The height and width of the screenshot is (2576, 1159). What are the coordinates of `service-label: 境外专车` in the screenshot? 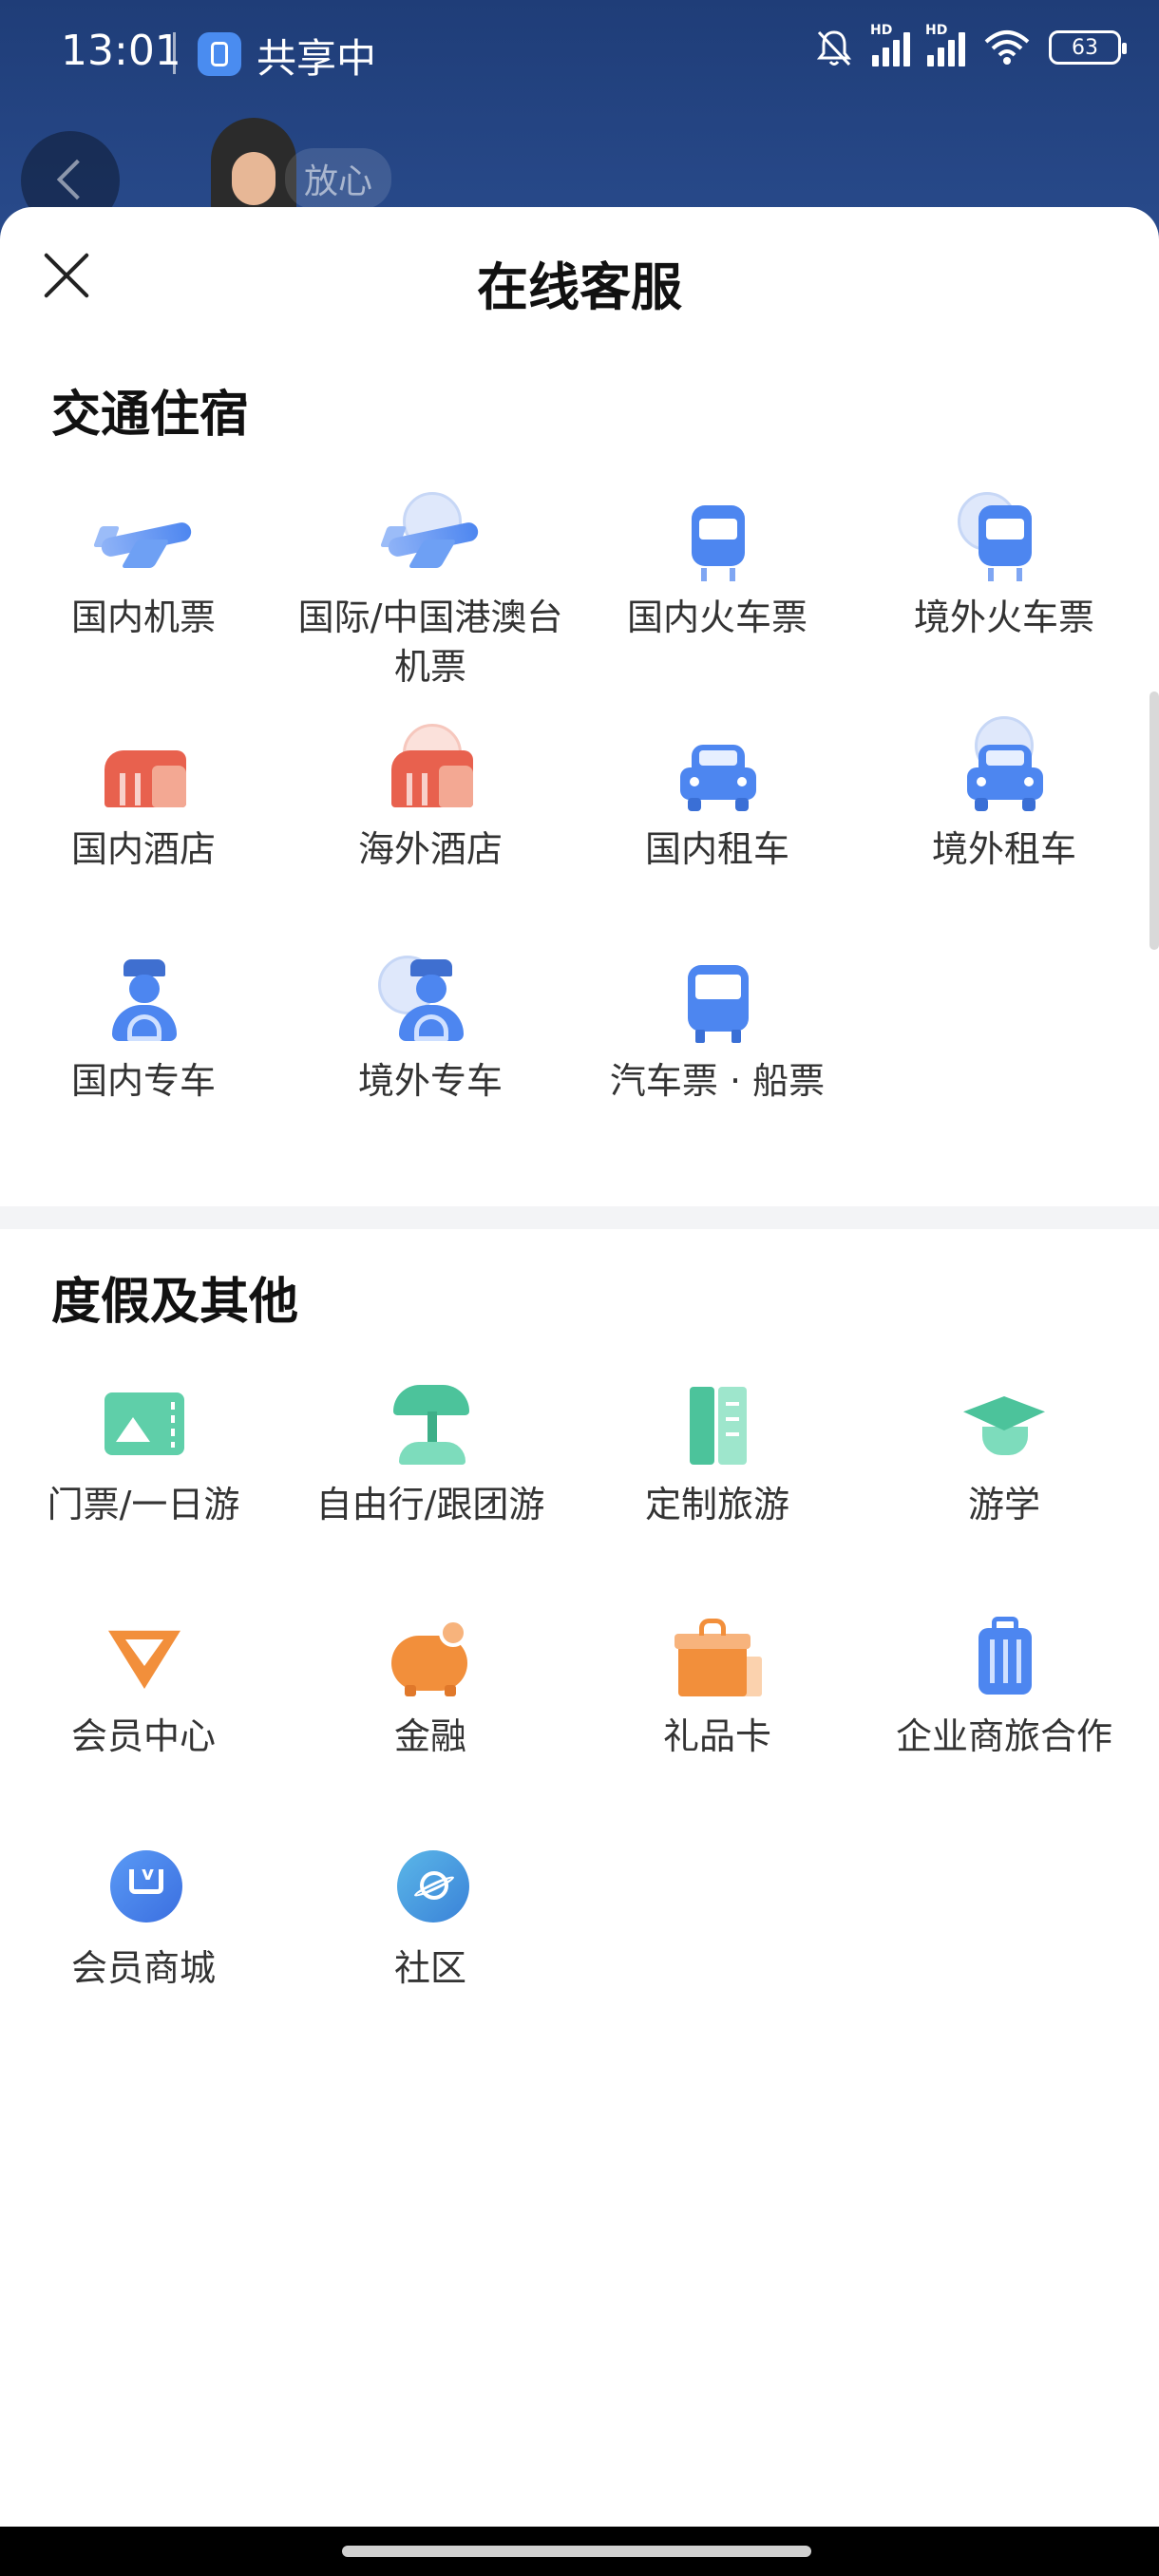 It's located at (430, 1081).